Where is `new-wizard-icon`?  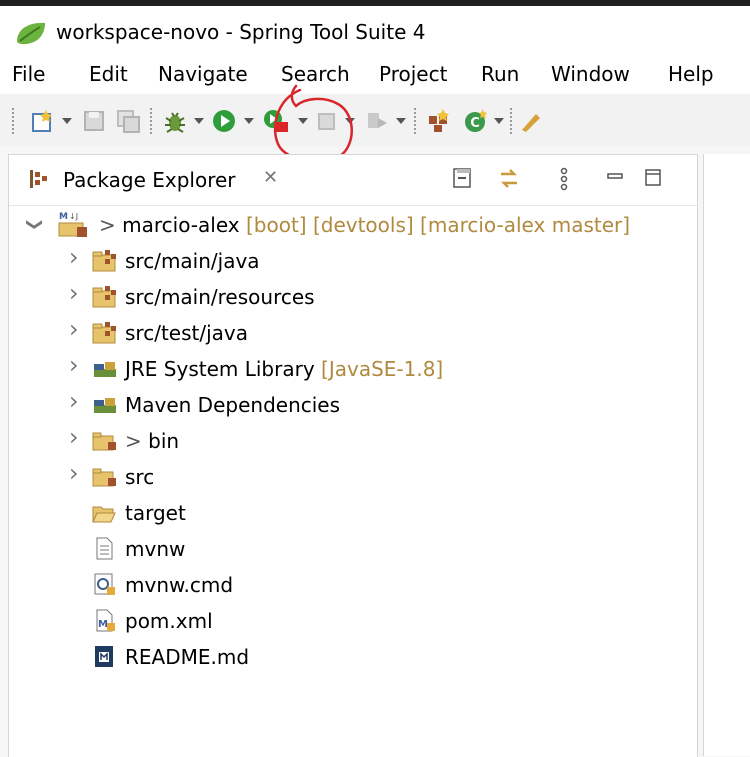 new-wizard-icon is located at coordinates (43, 121).